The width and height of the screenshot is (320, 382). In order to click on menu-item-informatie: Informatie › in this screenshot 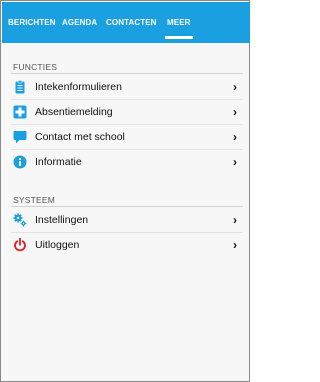, I will do `click(127, 162)`.